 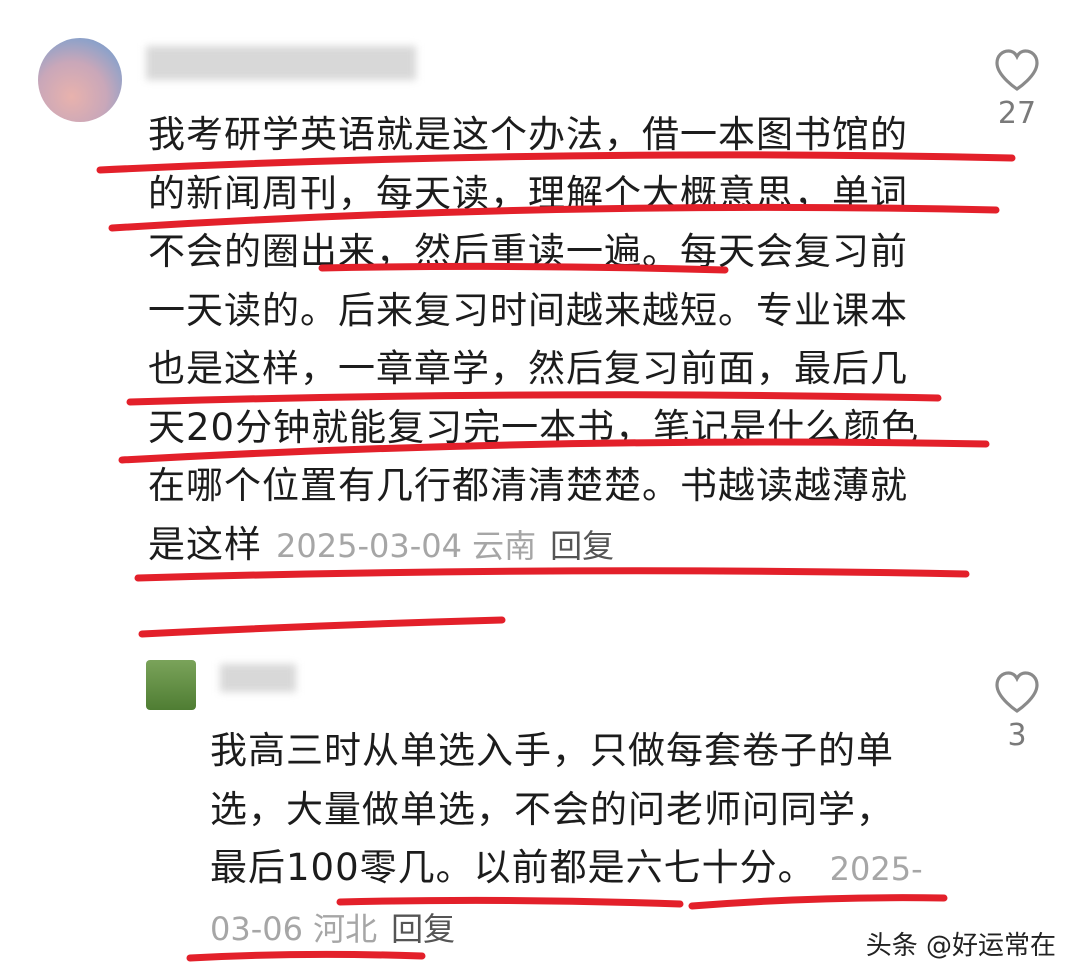 What do you see at coordinates (504, 545) in the screenshot?
I see `comment-location: 云南` at bounding box center [504, 545].